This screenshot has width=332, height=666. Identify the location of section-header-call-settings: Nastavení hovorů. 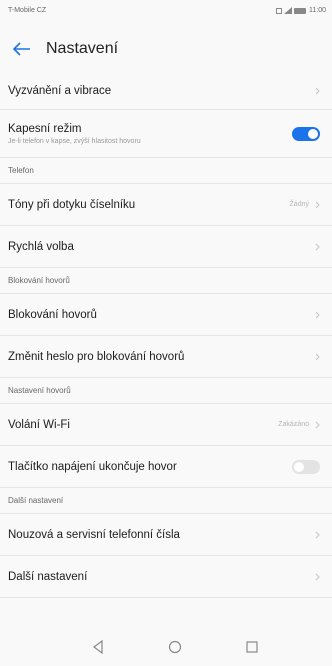
(166, 391).